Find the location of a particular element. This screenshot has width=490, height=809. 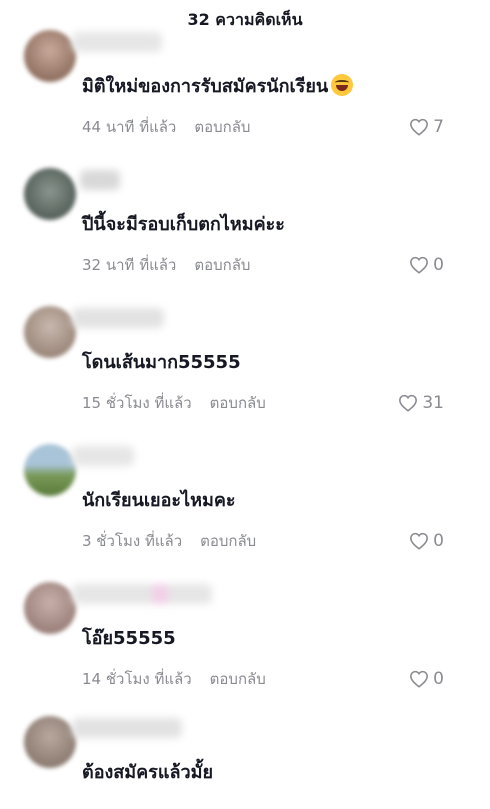

comment-text: โอ๊ย55555 is located at coordinates (129, 638).